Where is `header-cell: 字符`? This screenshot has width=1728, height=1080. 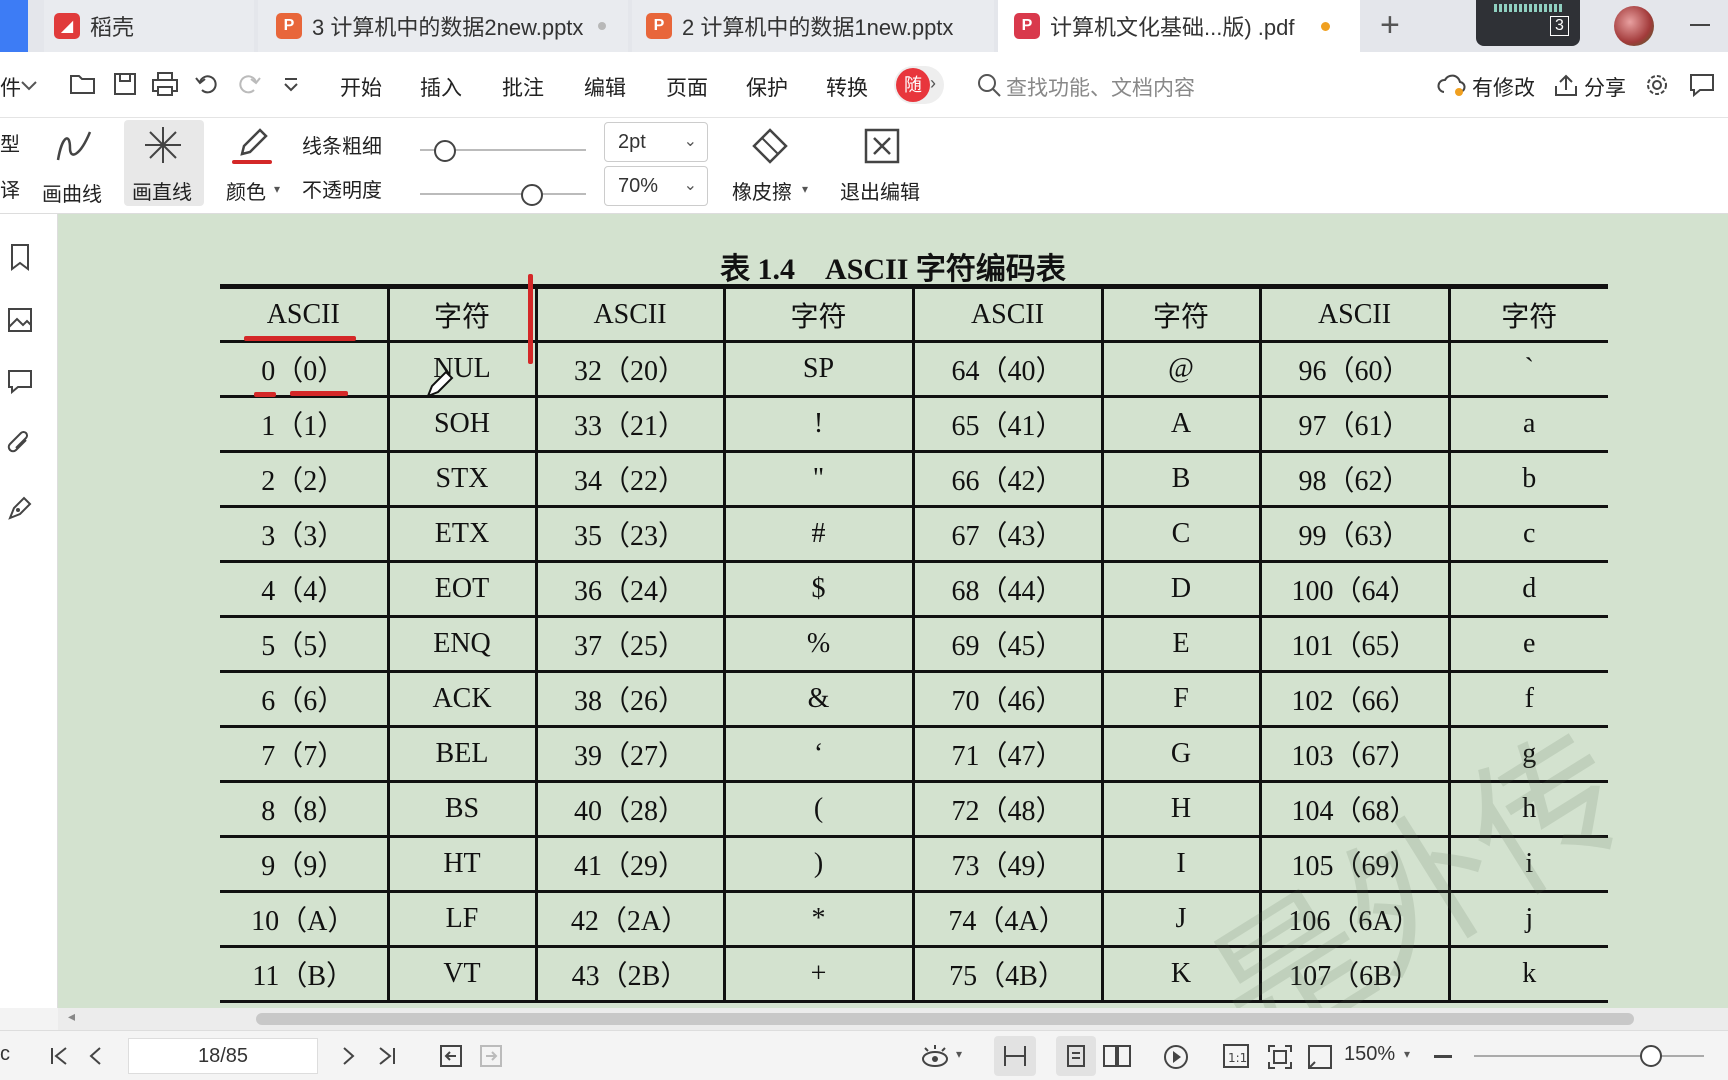
header-cell: 字符 is located at coordinates (1528, 313).